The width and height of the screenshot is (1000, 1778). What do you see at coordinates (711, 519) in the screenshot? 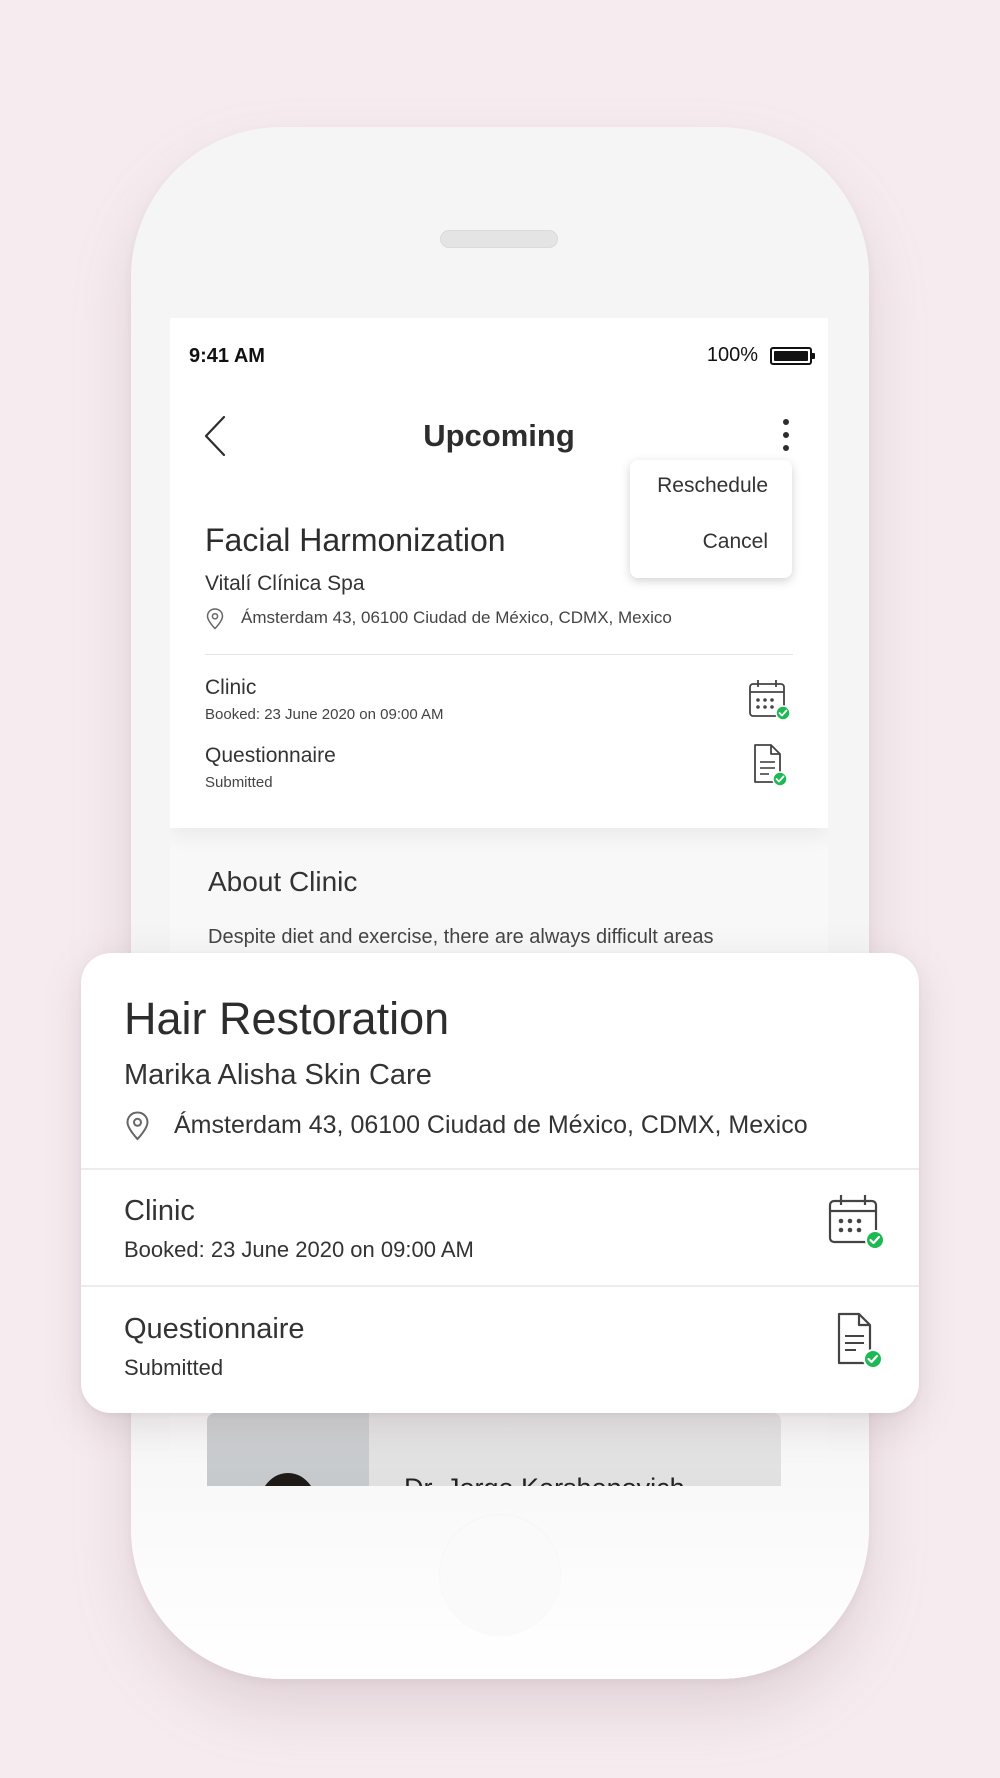
I see `options-menu: Reschedule Cancel` at bounding box center [711, 519].